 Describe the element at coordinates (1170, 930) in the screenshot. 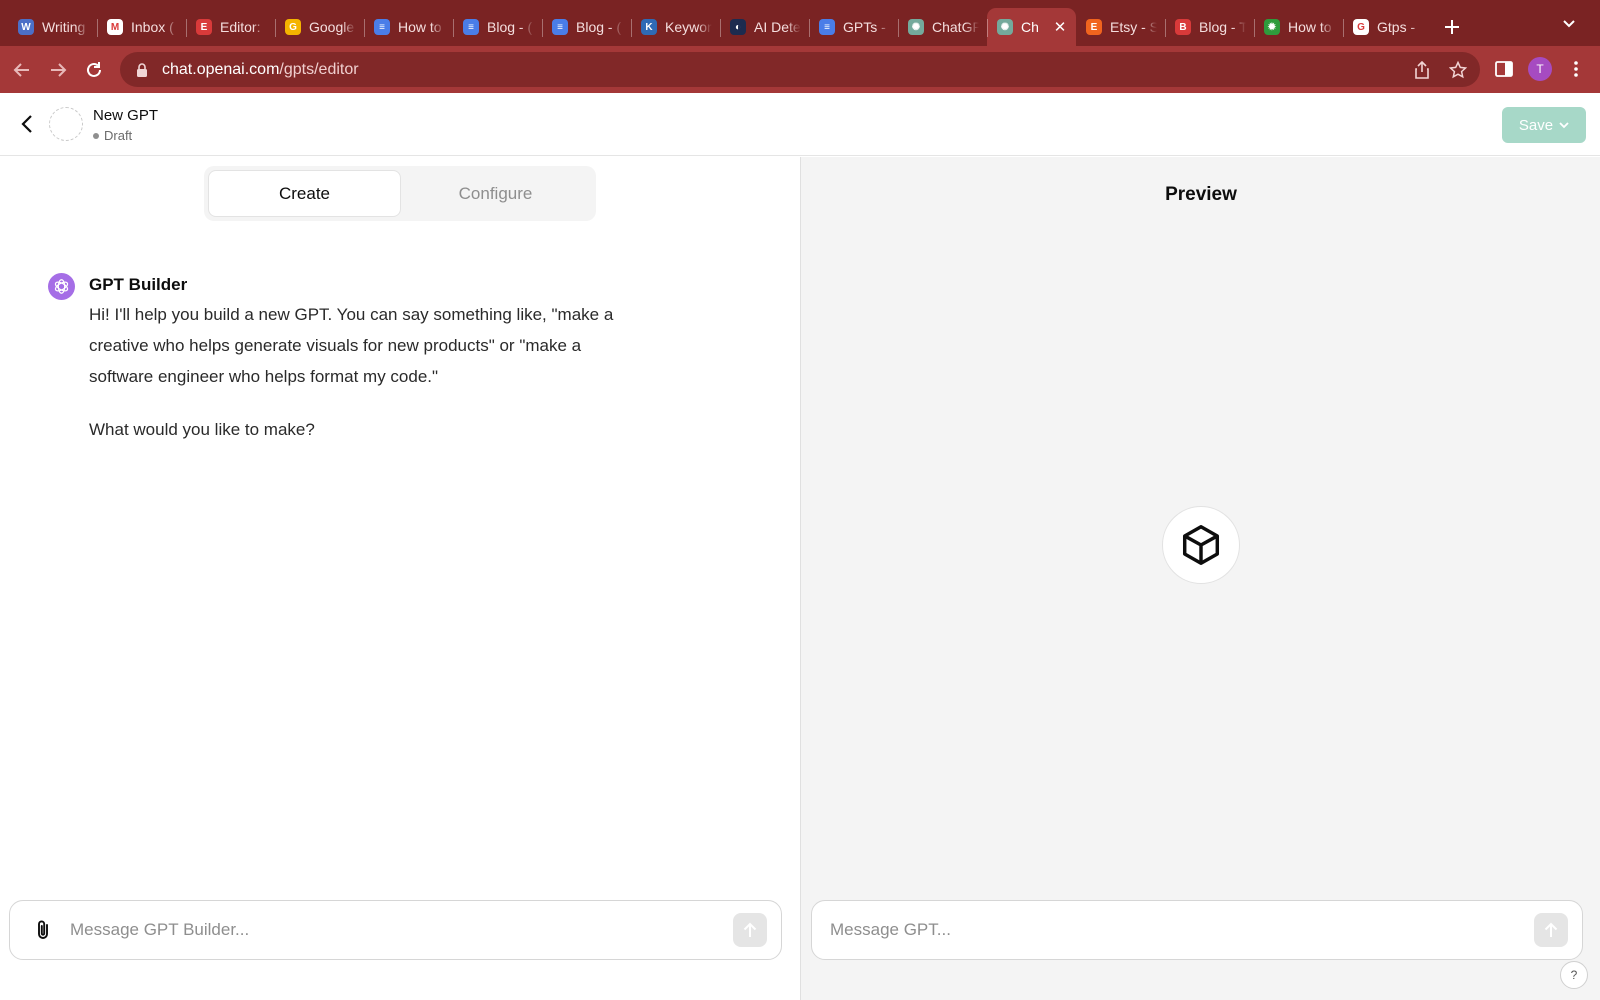

I see `preview-message-input` at that location.